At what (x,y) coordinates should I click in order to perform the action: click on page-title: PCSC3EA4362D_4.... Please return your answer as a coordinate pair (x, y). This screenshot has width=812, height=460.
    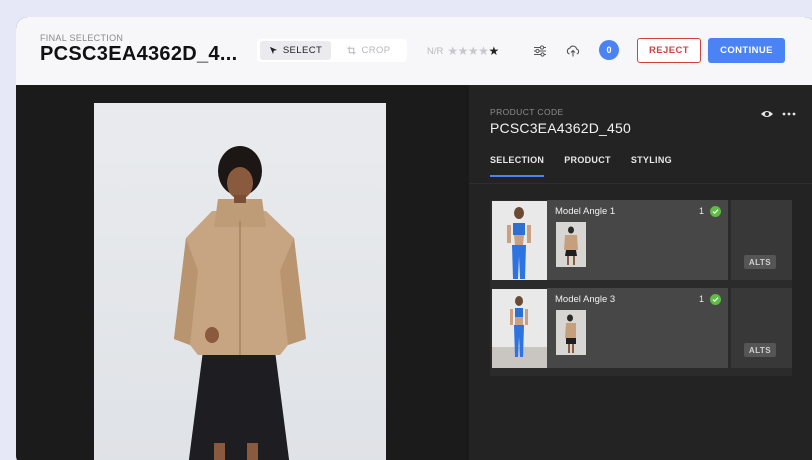
    Looking at the image, I should click on (139, 54).